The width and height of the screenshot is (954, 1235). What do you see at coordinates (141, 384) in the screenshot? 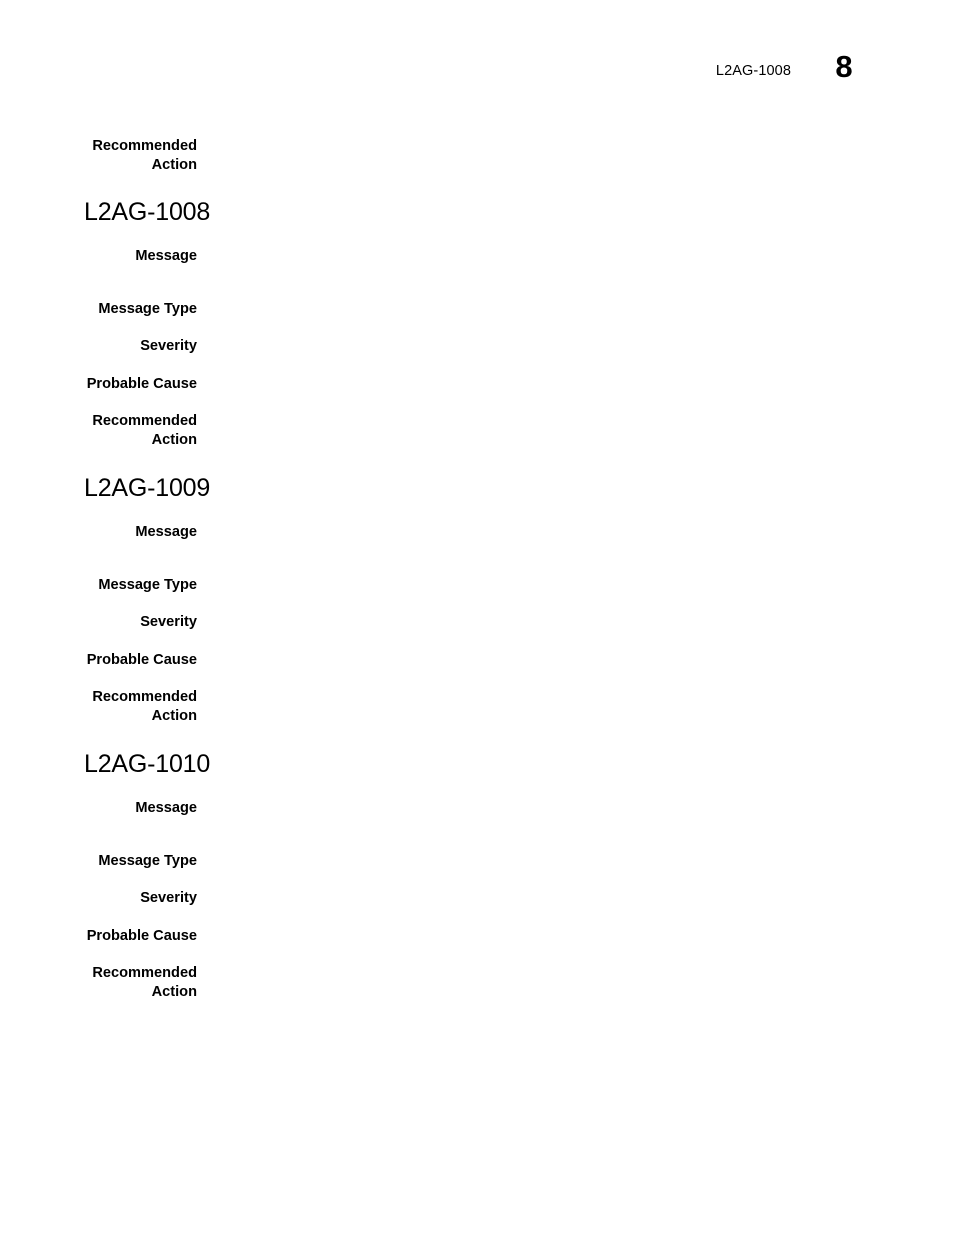
I see `field-label-l2ag-1008-probable-cause: Probable Cause` at bounding box center [141, 384].